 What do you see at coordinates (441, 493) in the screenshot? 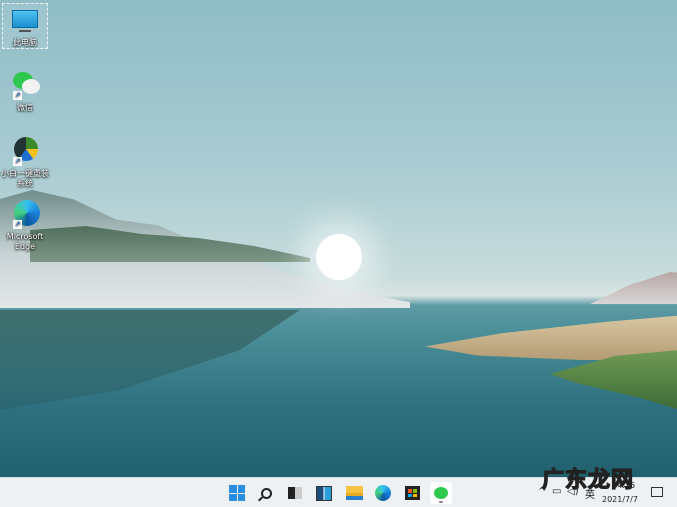
I see `taskbar-wechat-icon` at bounding box center [441, 493].